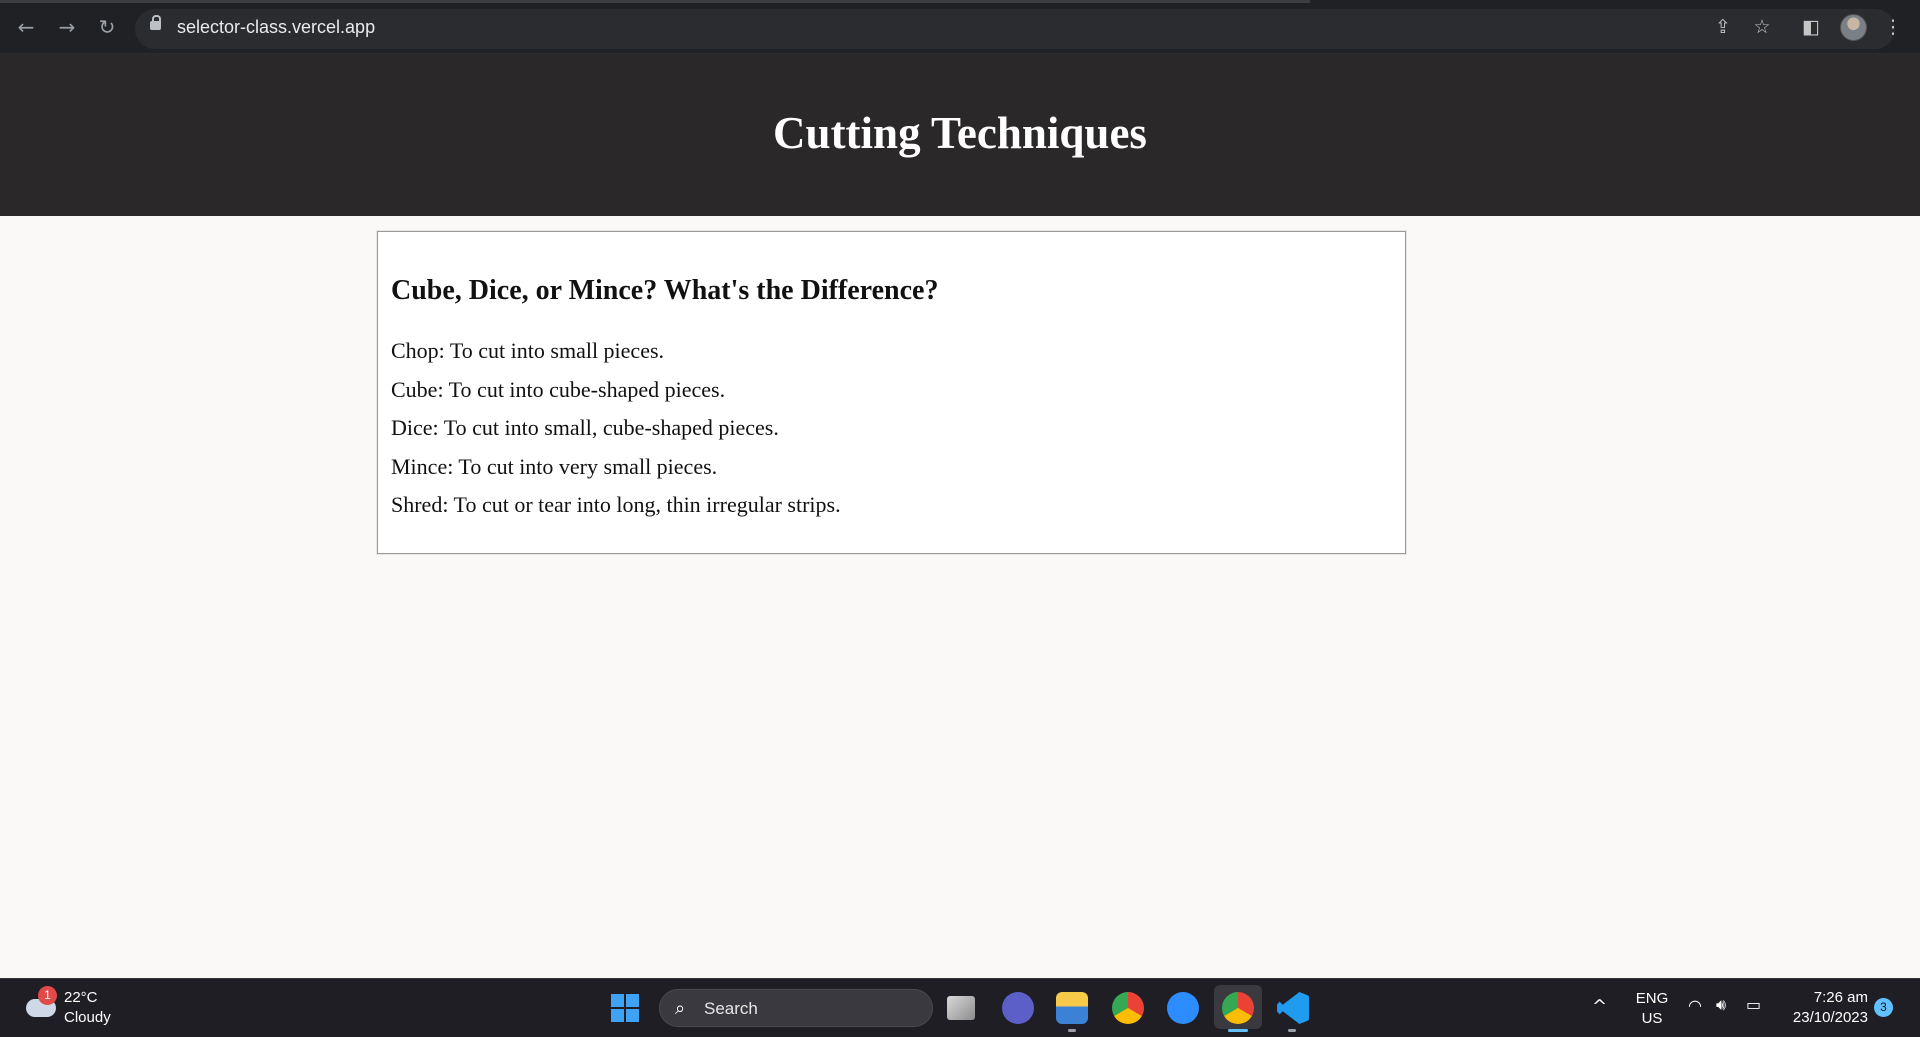 The width and height of the screenshot is (1920, 1037). I want to click on definition-item-mince: Mince: To cut into very small pieces., so click(554, 466).